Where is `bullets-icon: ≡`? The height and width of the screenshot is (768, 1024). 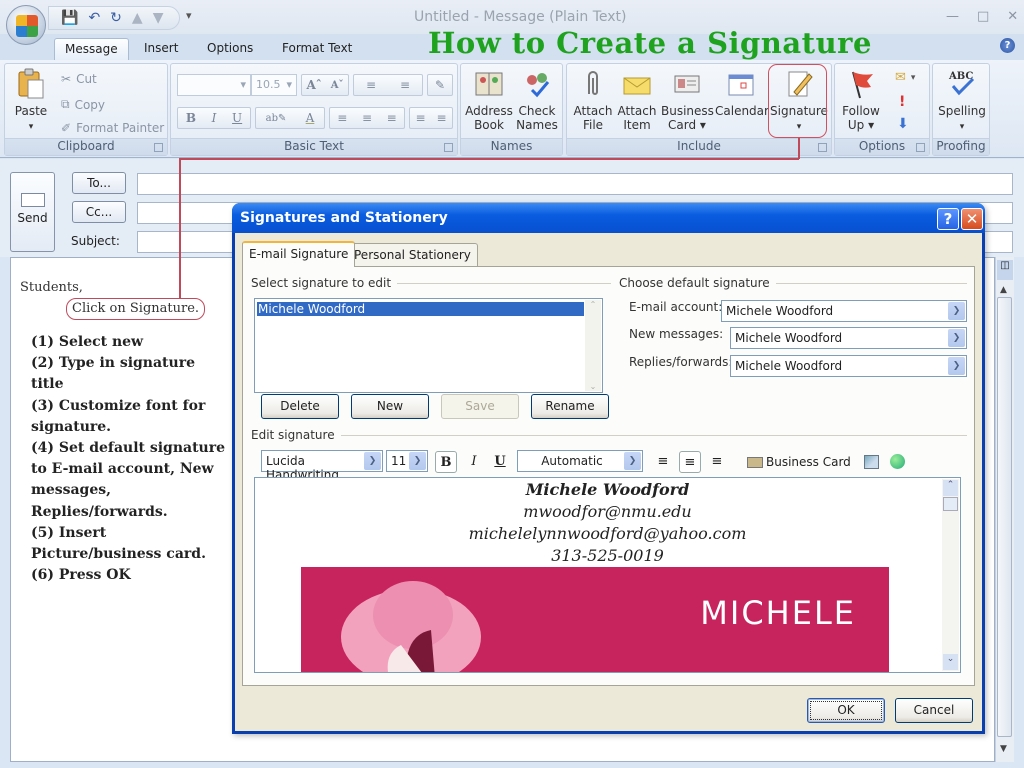 bullets-icon: ≡ is located at coordinates (371, 85).